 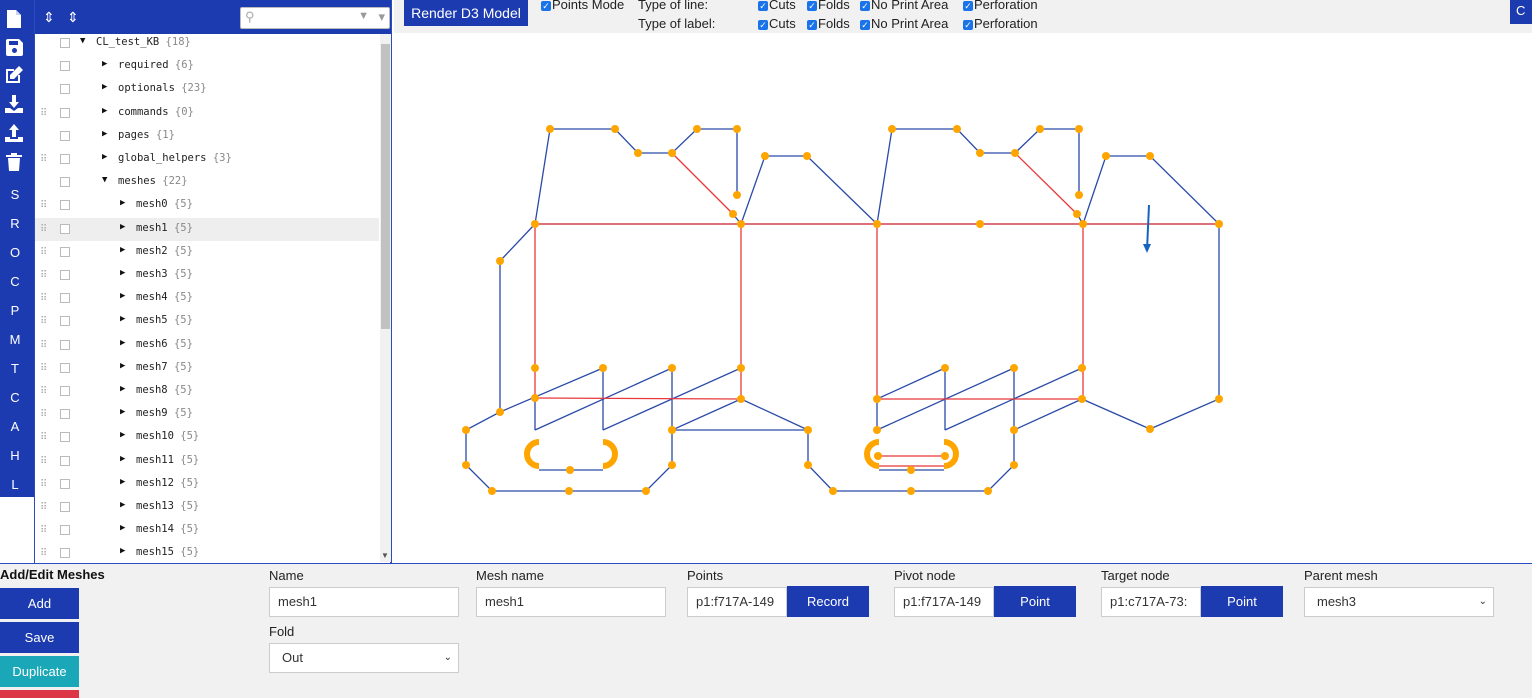 What do you see at coordinates (381, 17) in the screenshot?
I see `clear-search-icon: ▾` at bounding box center [381, 17].